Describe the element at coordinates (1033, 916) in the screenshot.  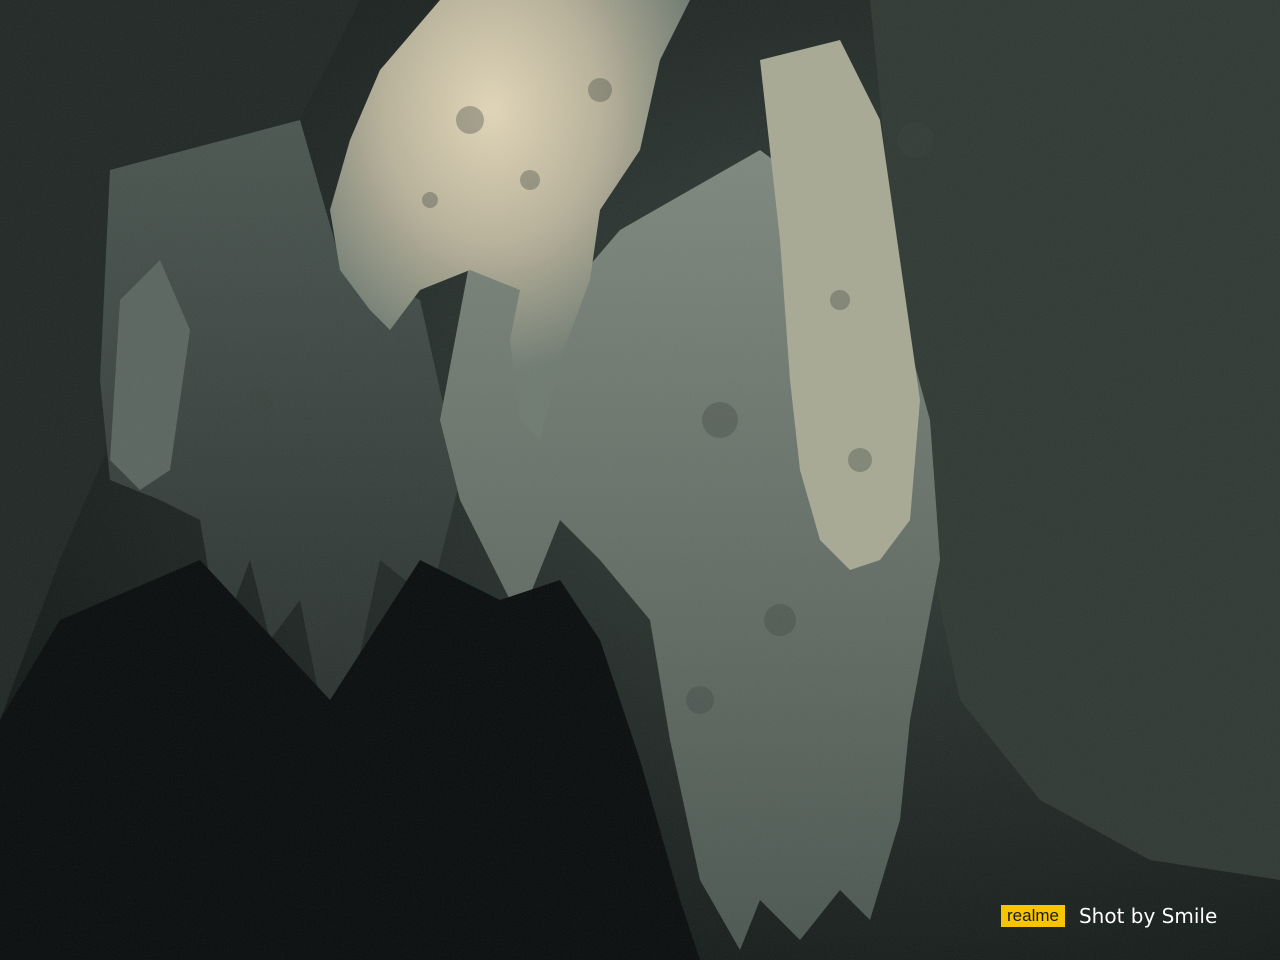
I see `brand-badge: realme` at that location.